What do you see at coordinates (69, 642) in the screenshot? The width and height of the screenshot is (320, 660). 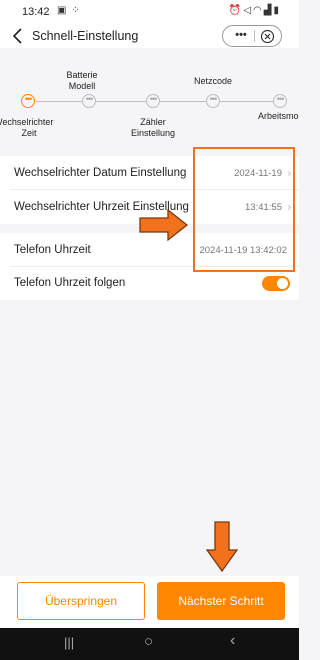 I see `recents-icon: |||` at bounding box center [69, 642].